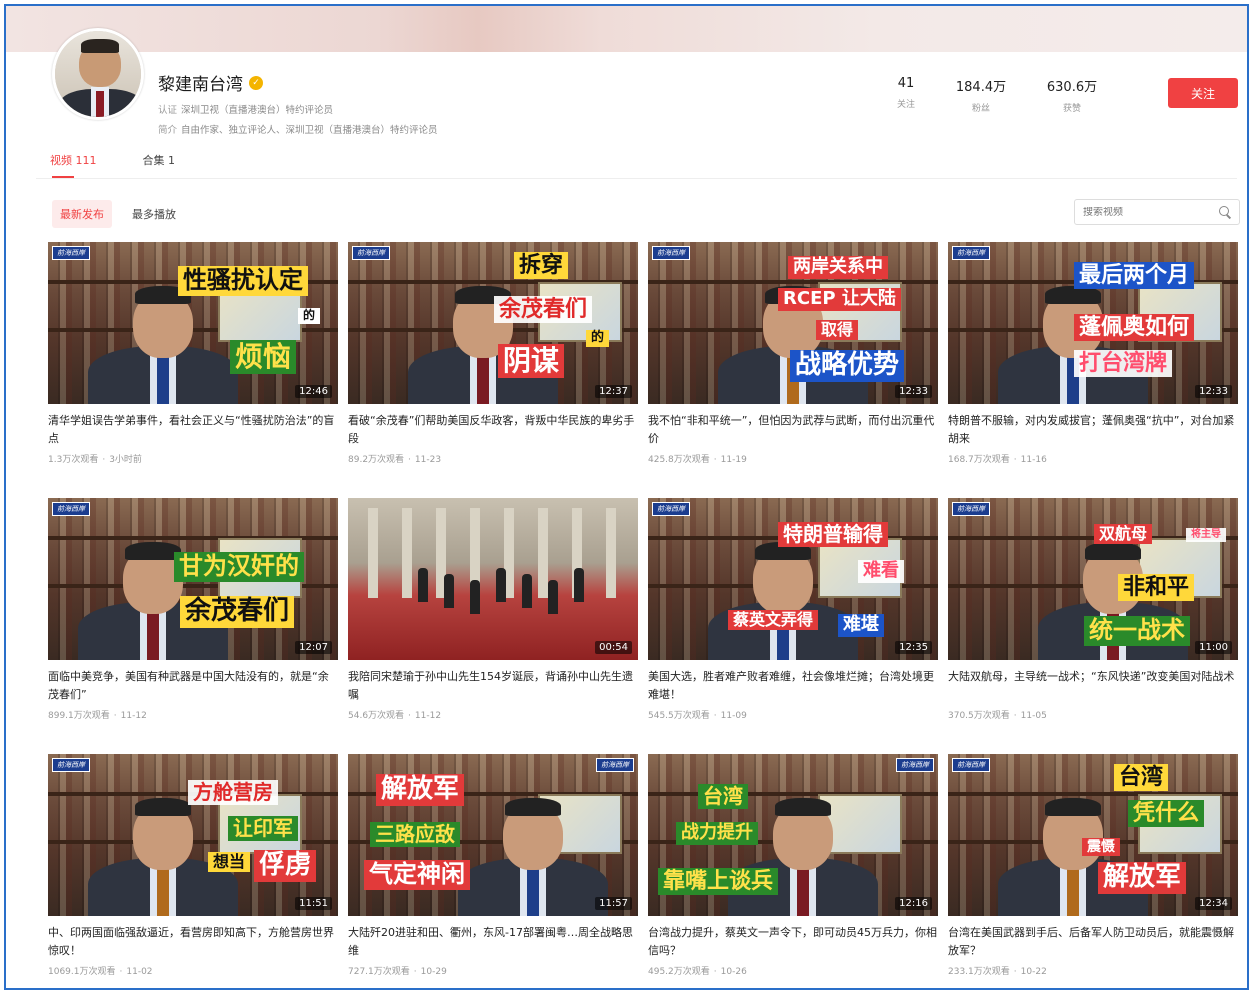  What do you see at coordinates (793, 835) in the screenshot?
I see `video-thumbnail: 前海西岸 台湾 战力提升 靠嘴上谈兵 12:16` at bounding box center [793, 835].